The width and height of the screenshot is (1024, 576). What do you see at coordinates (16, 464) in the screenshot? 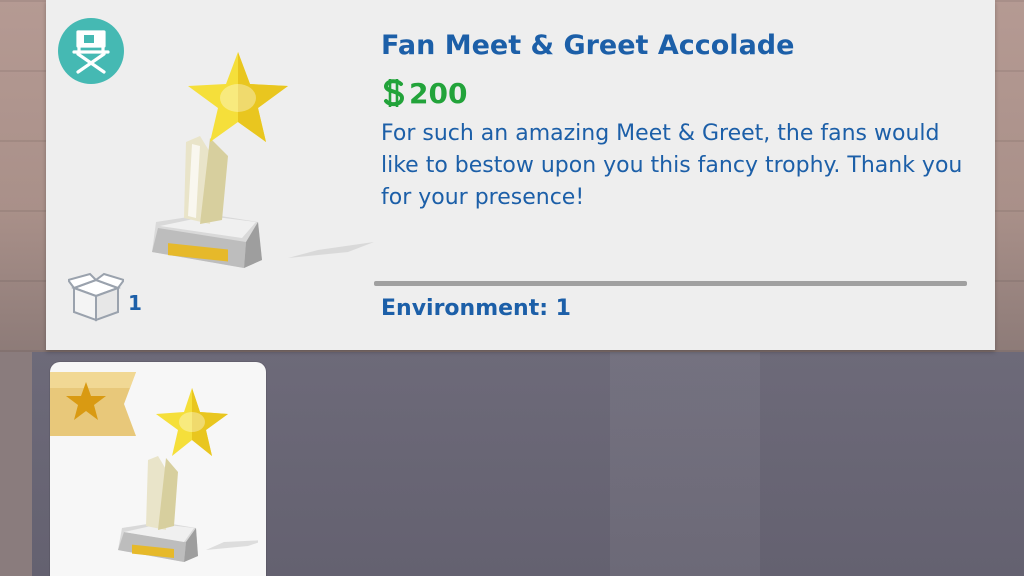
I see `background-wall-strip` at bounding box center [16, 464].